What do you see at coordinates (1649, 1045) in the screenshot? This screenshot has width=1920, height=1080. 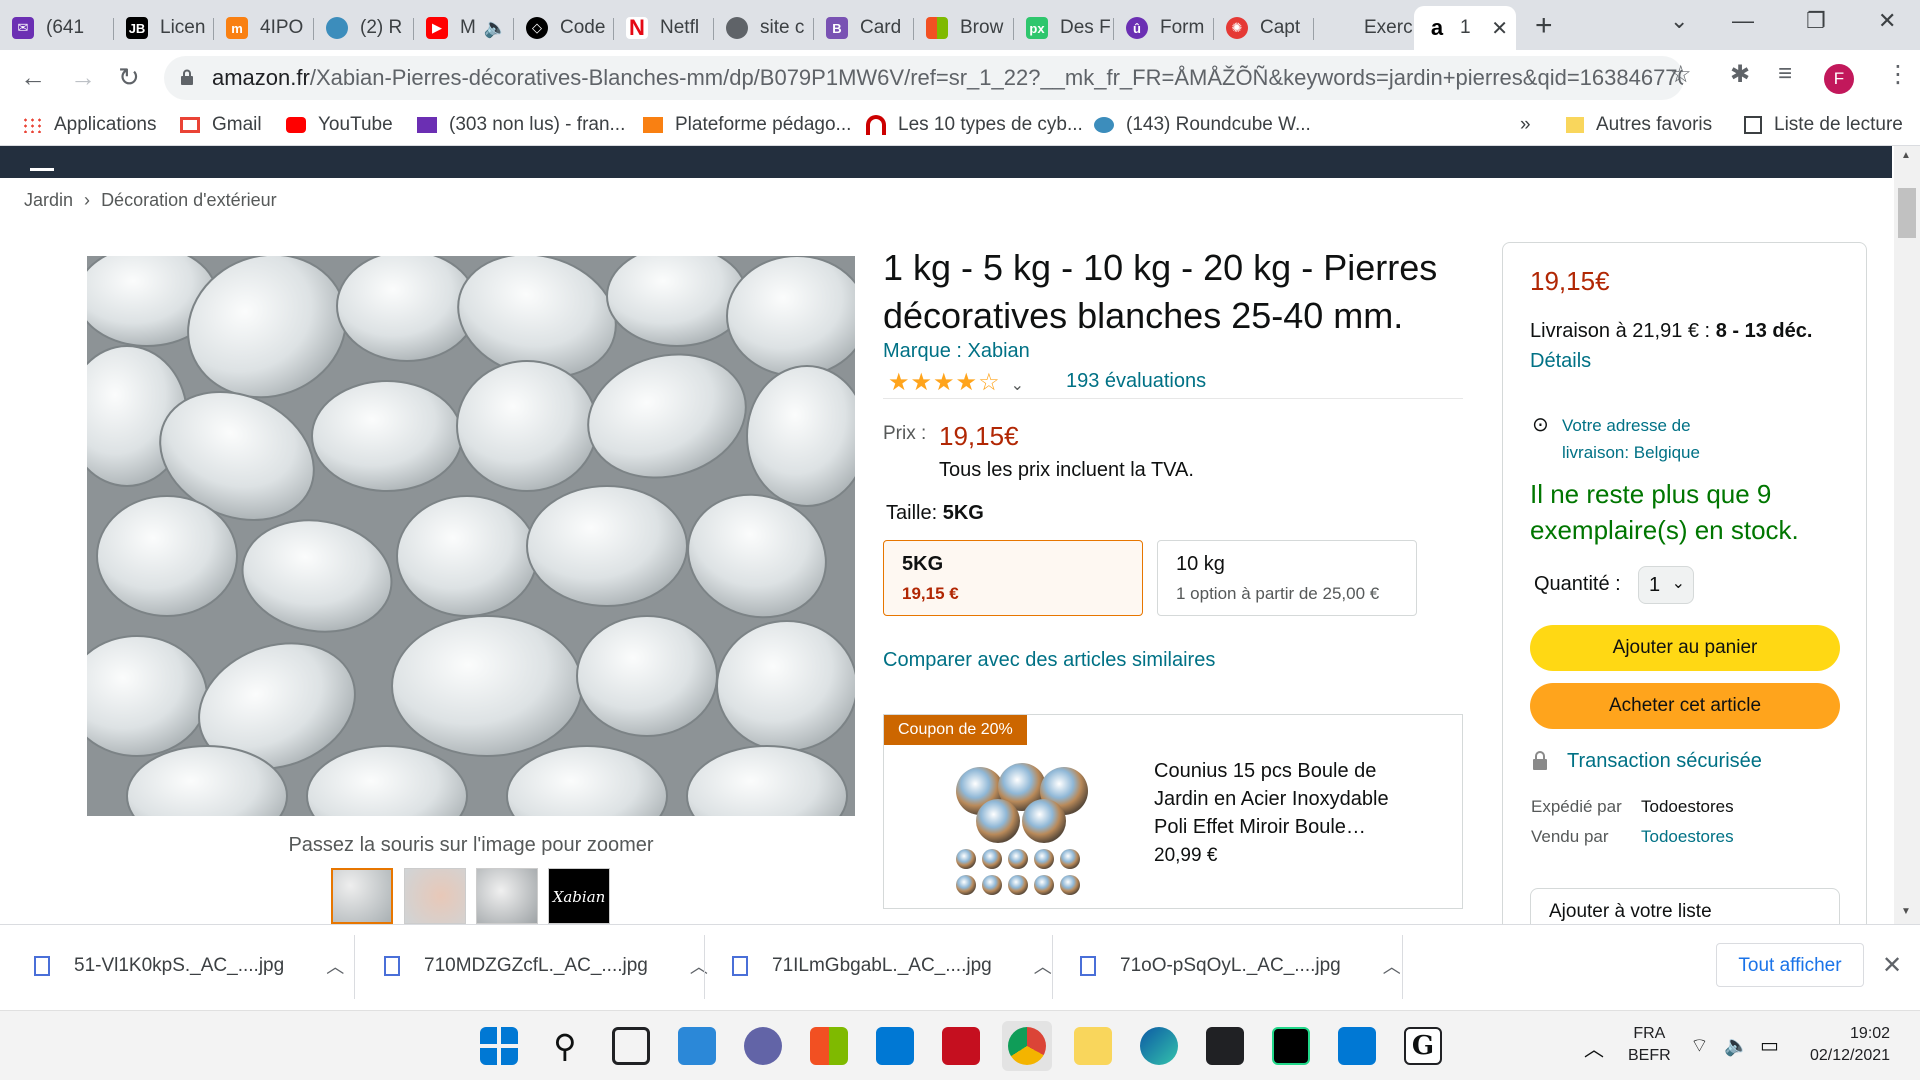 I see `input-language: FRA BEFR` at bounding box center [1649, 1045].